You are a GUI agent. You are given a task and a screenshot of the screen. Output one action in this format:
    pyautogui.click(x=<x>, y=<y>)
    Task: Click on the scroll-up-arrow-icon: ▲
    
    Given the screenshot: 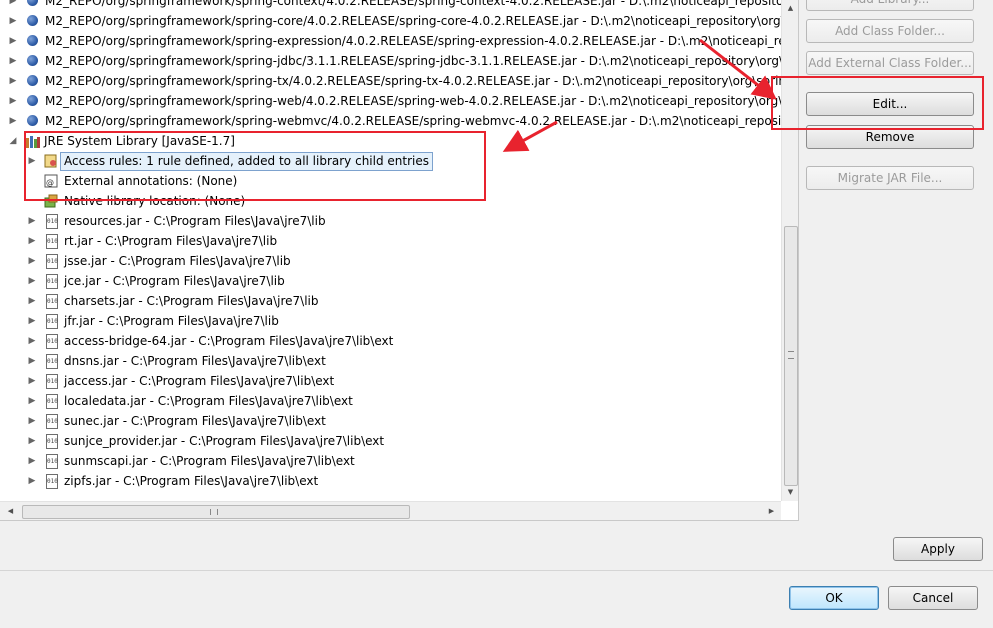 What is the action you would take?
    pyautogui.click(x=790, y=8)
    